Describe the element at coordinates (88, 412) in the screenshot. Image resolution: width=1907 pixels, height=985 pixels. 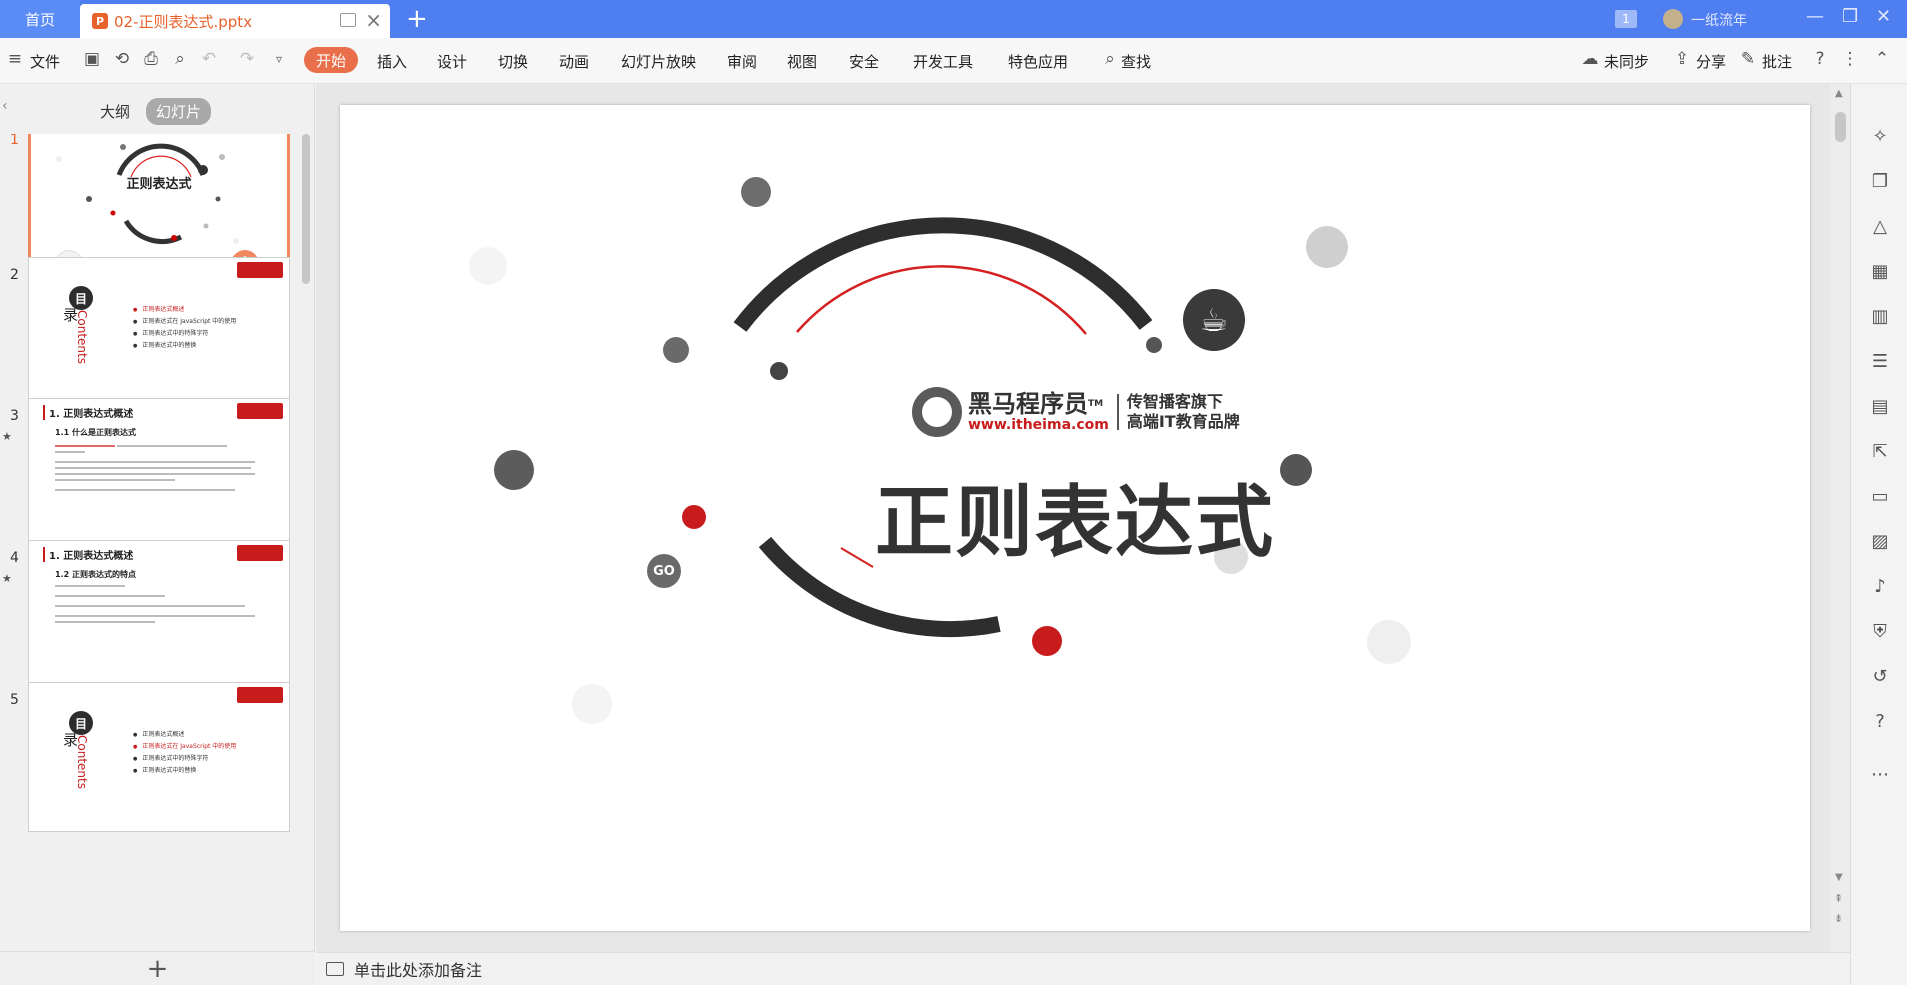
I see `thumb-3-title: 1. 正则表达式概述` at that location.